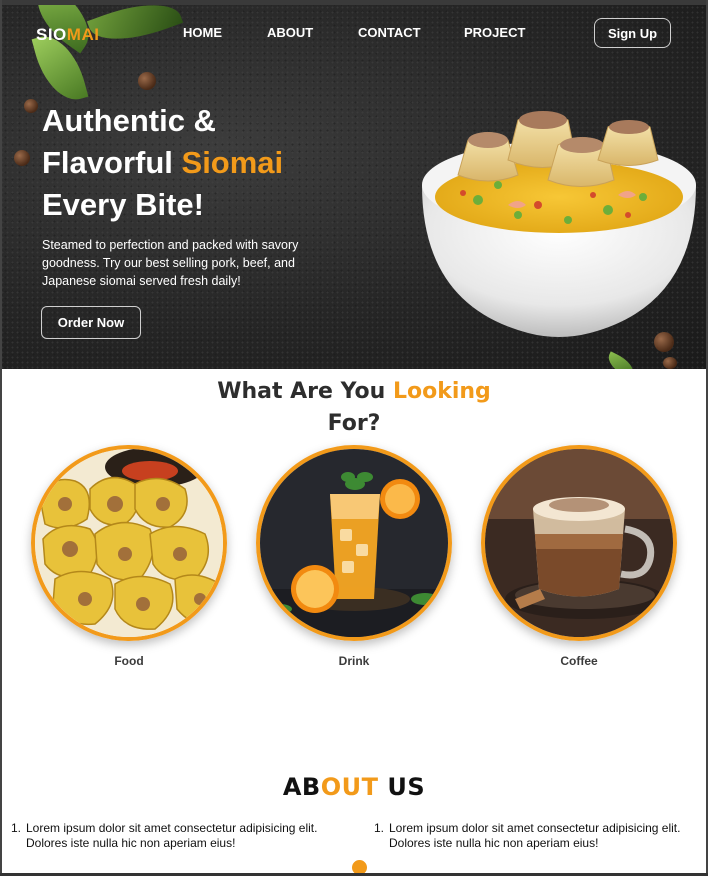 This screenshot has height=876, width=708. Describe the element at coordinates (232, 162) in the screenshot. I see `hero-title-accent: Siomai` at that location.